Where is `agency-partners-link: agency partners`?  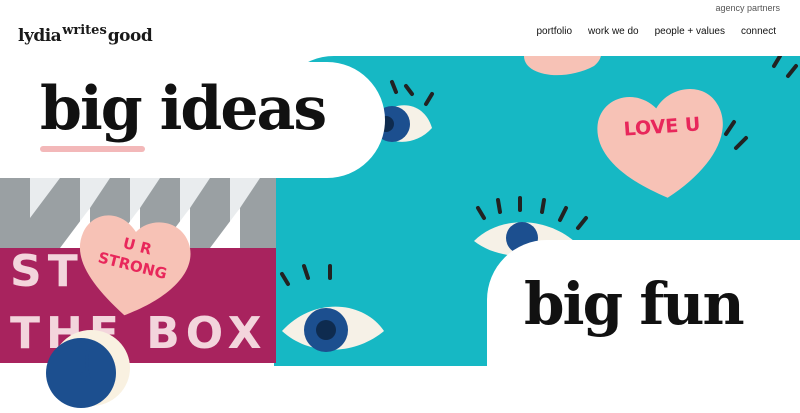
agency-partners-link: agency partners is located at coordinates (747, 8).